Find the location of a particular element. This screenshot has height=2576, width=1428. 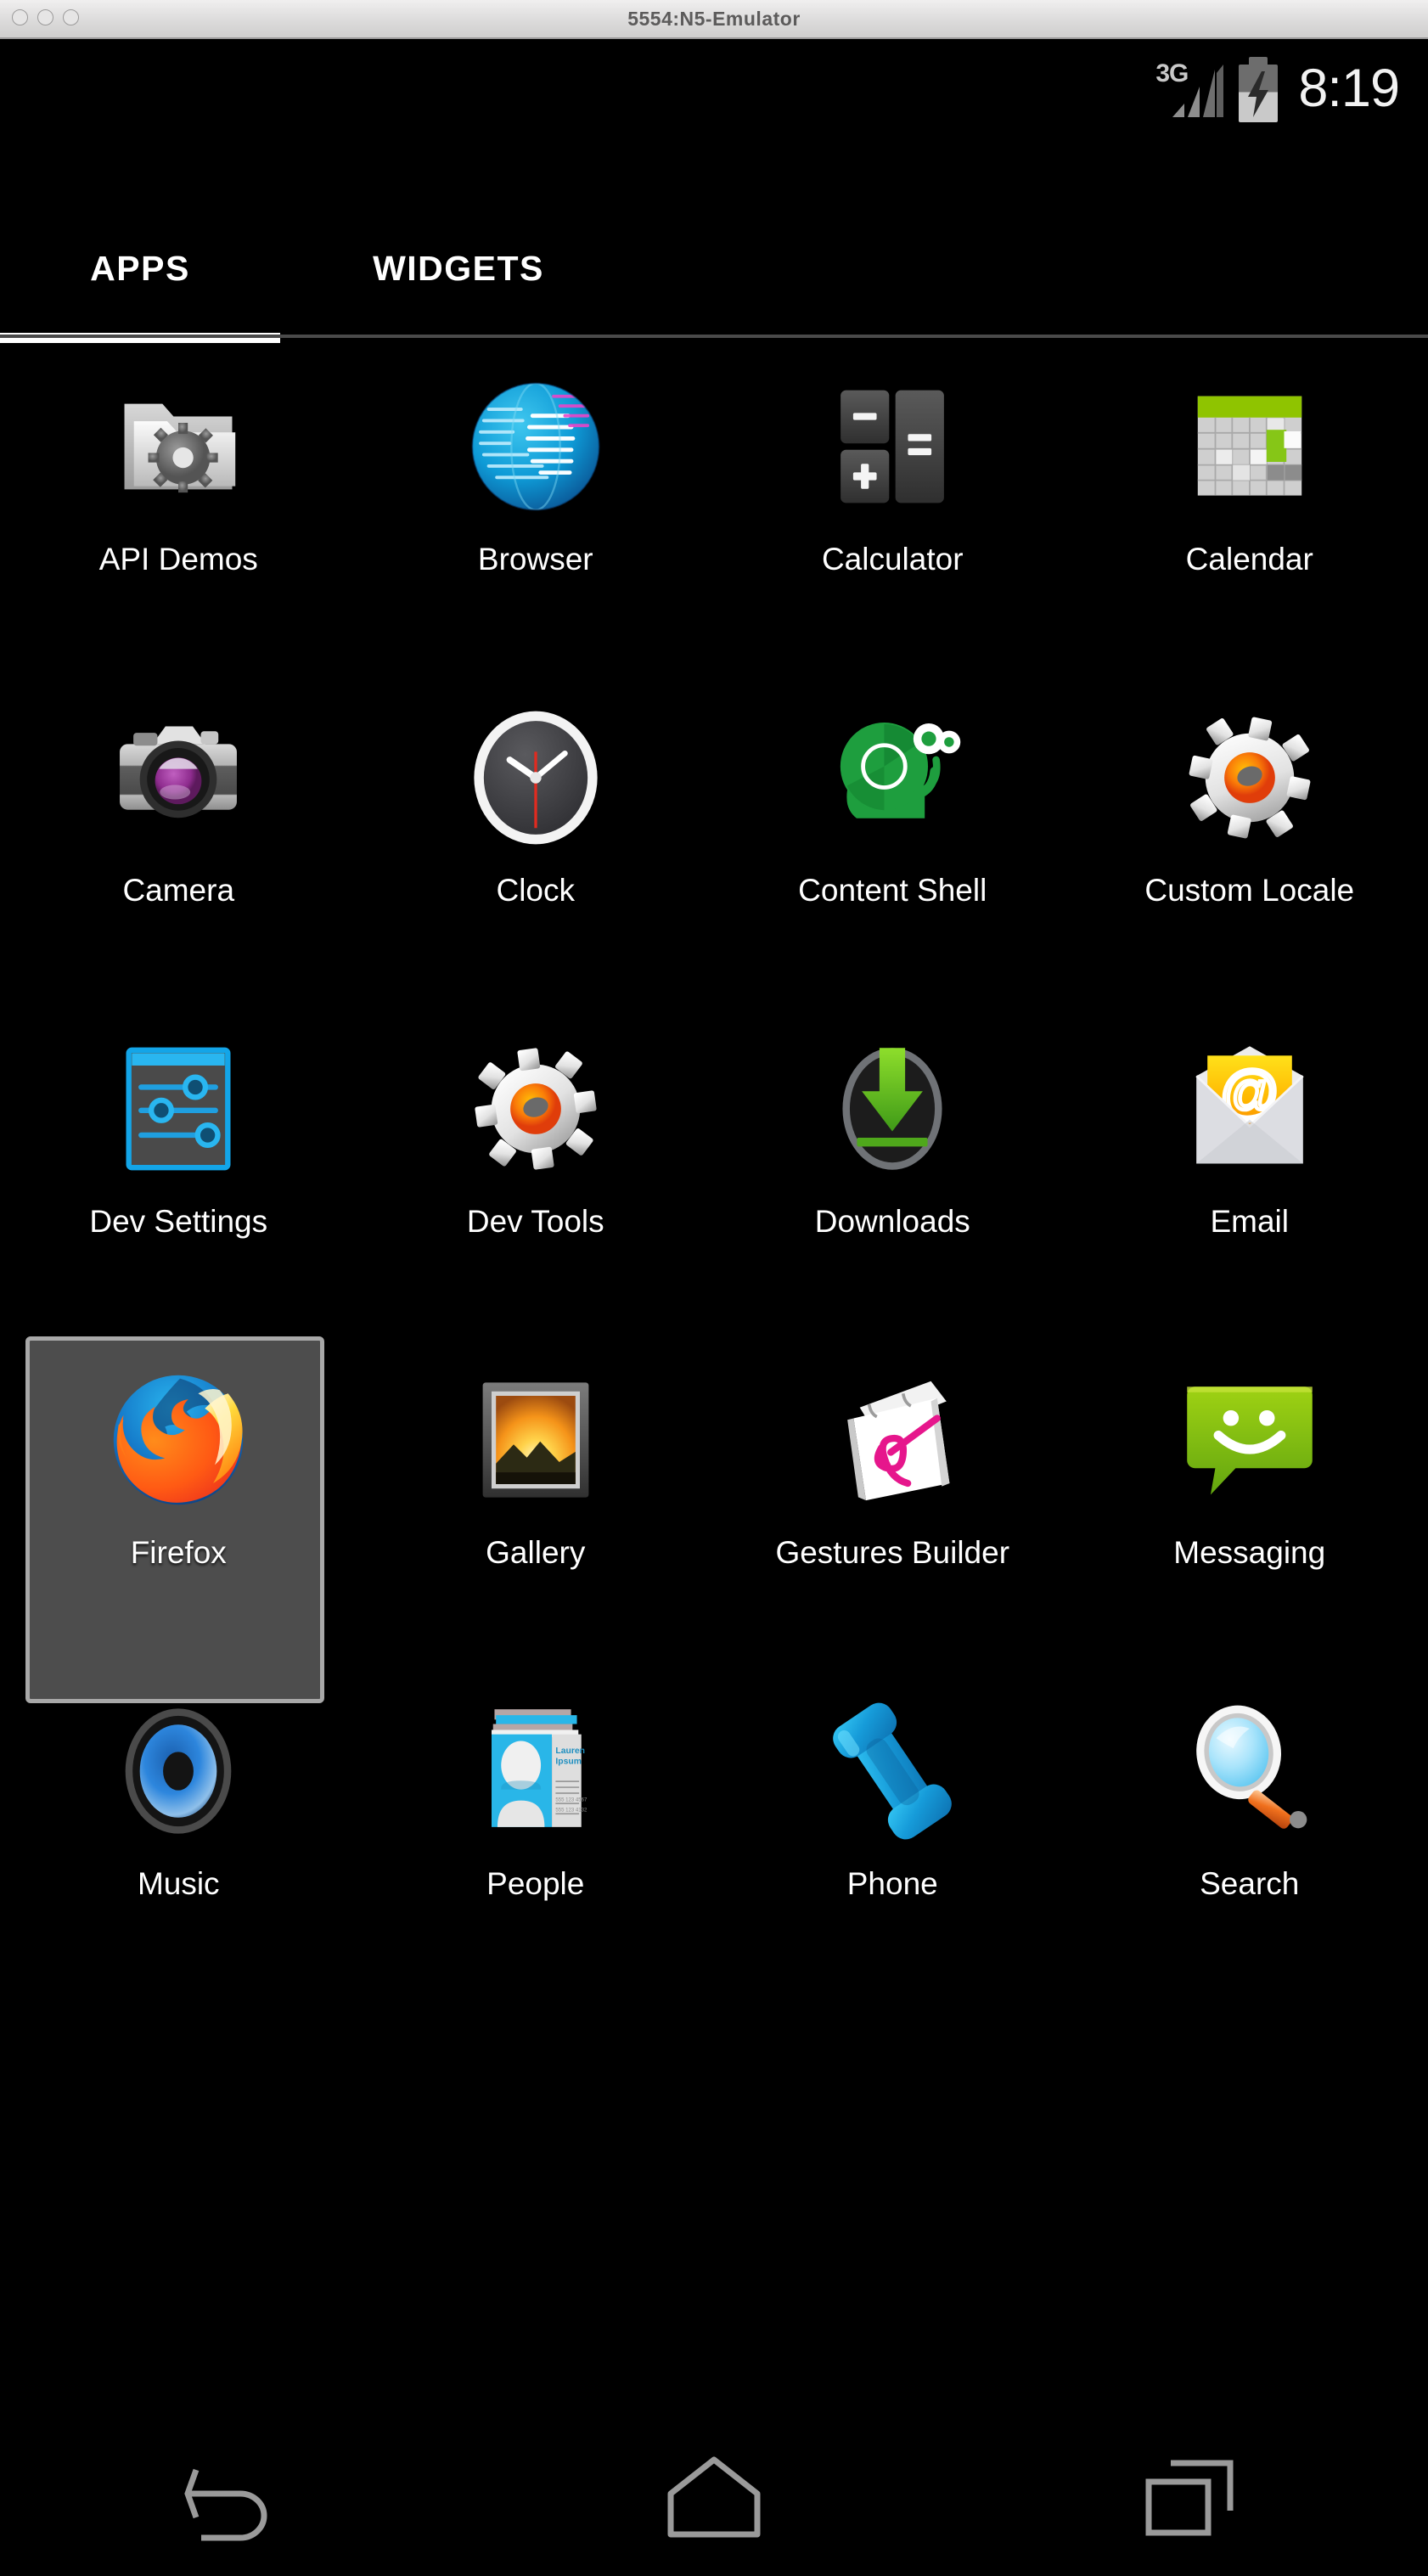

app-item-firefox: Firefox is located at coordinates (178, 1519).